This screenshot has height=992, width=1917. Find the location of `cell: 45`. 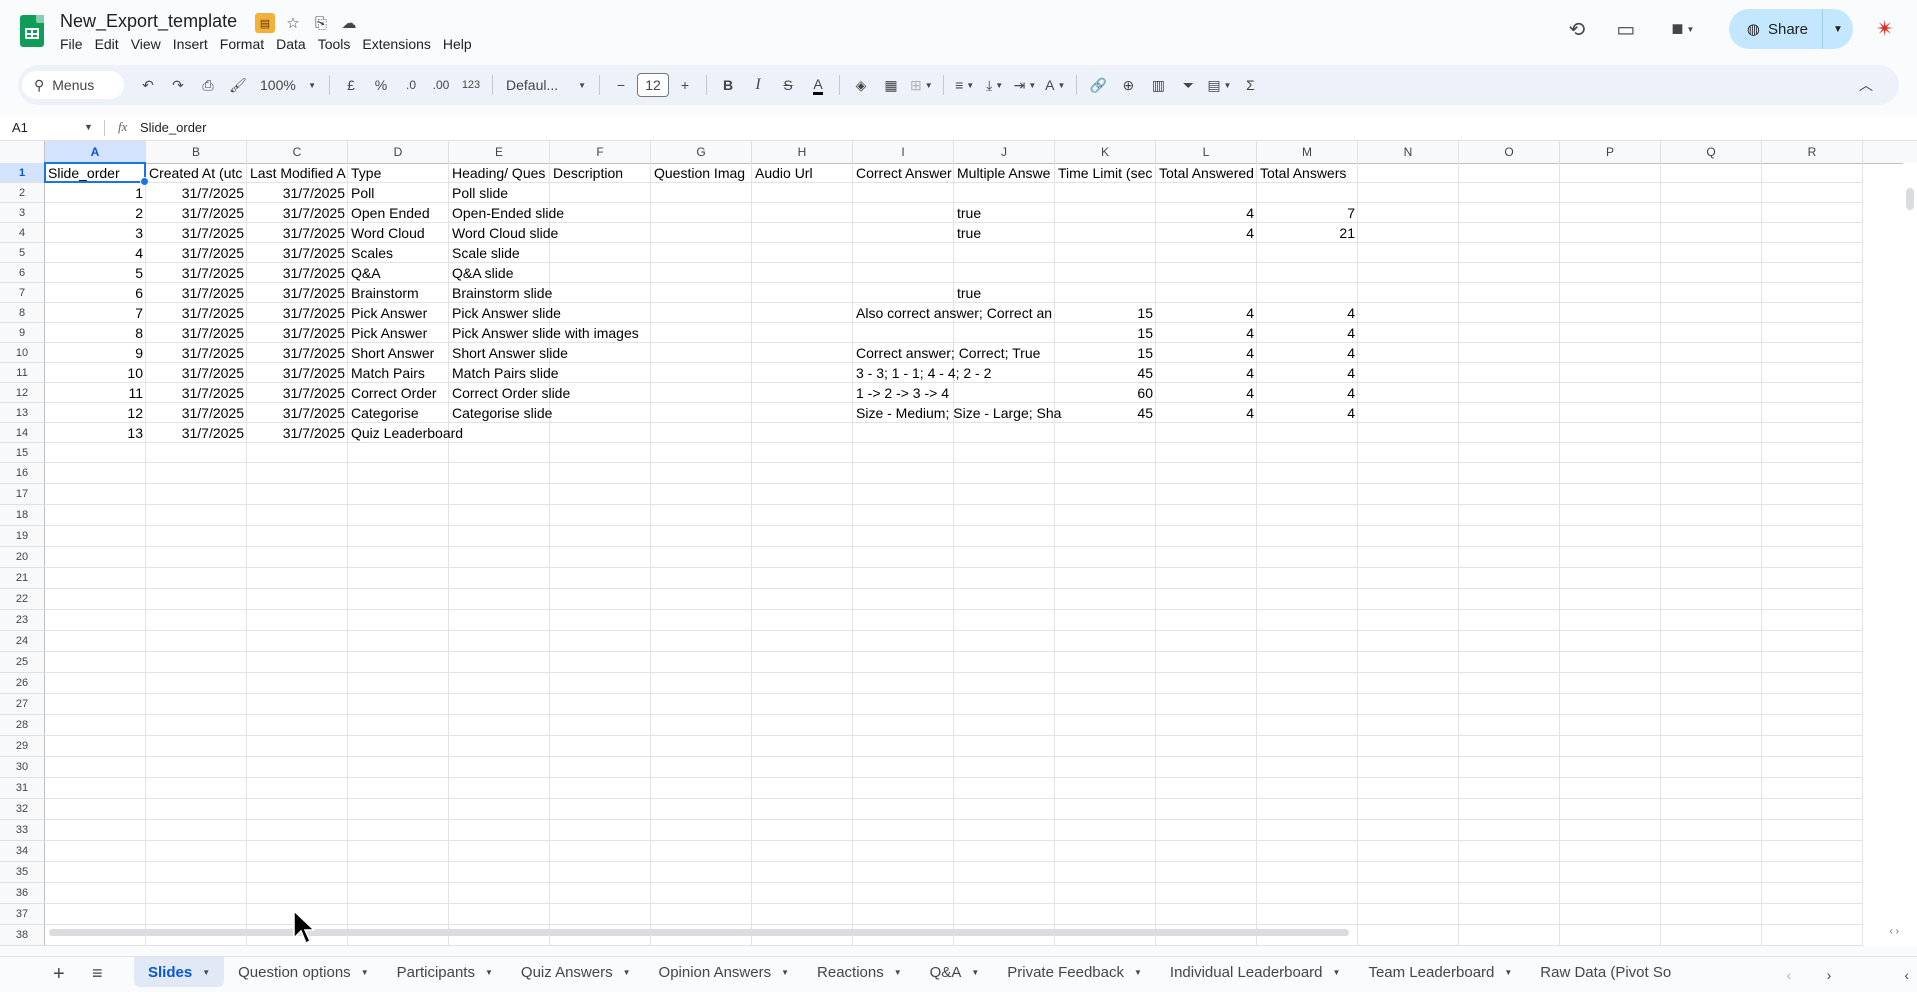

cell: 45 is located at coordinates (1105, 413).